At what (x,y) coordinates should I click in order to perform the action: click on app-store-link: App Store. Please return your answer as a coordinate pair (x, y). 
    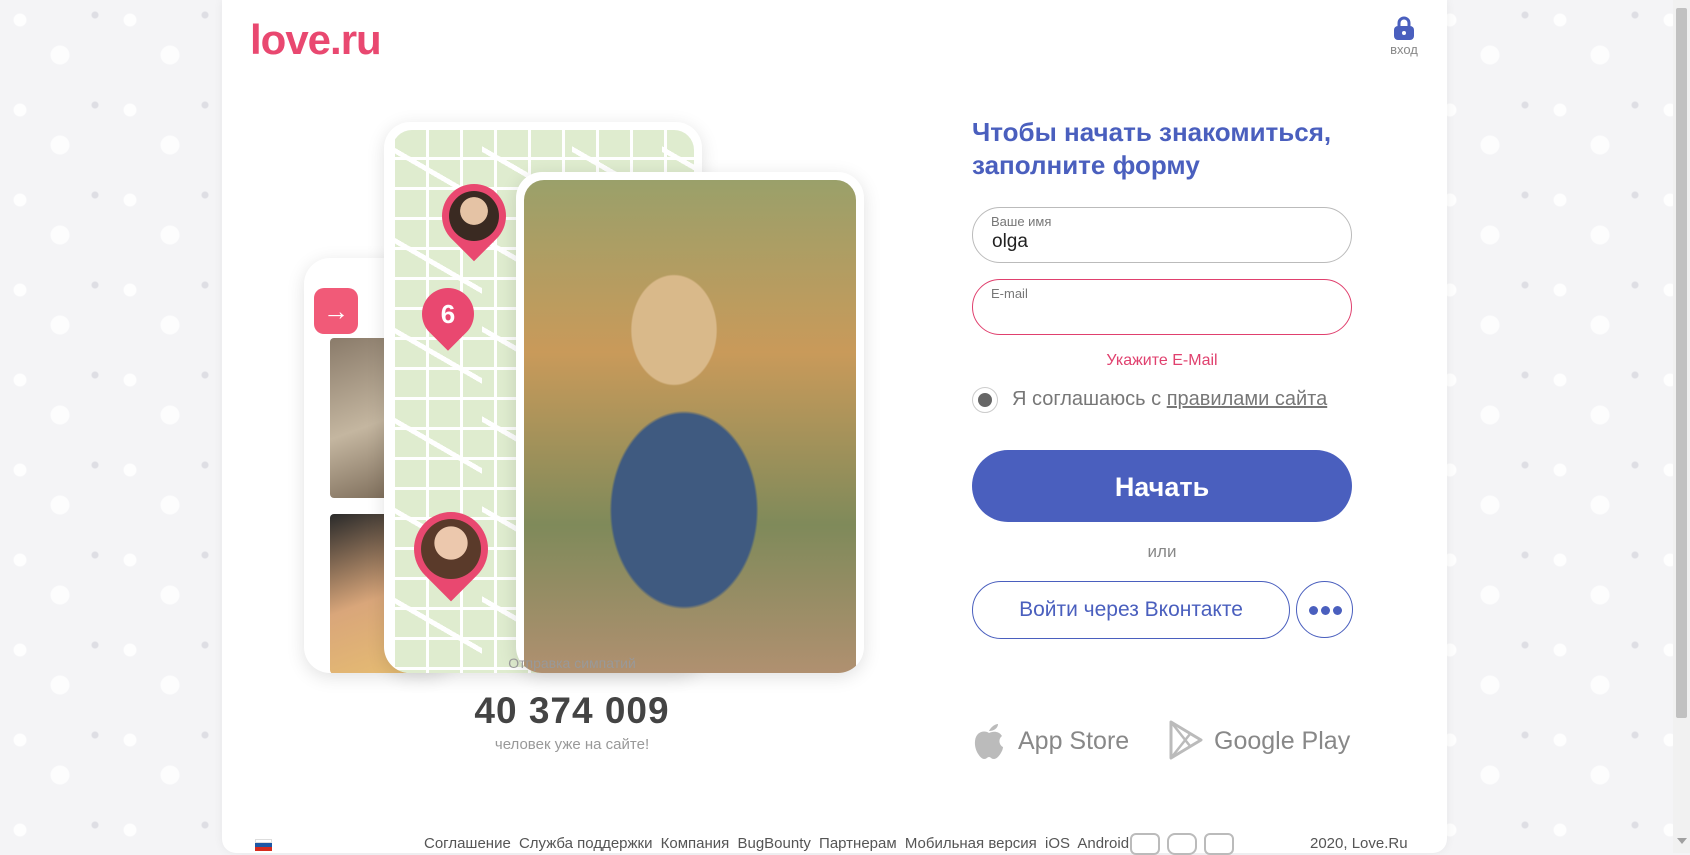
    Looking at the image, I should click on (1052, 742).